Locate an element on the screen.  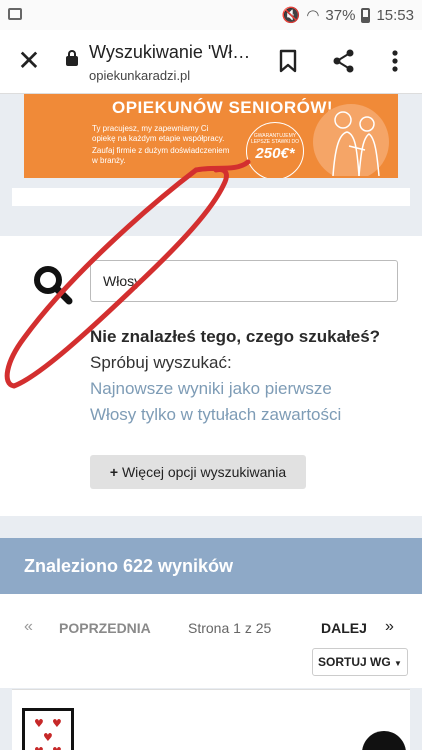
battery-percent: 37% is located at coordinates (340, 15).